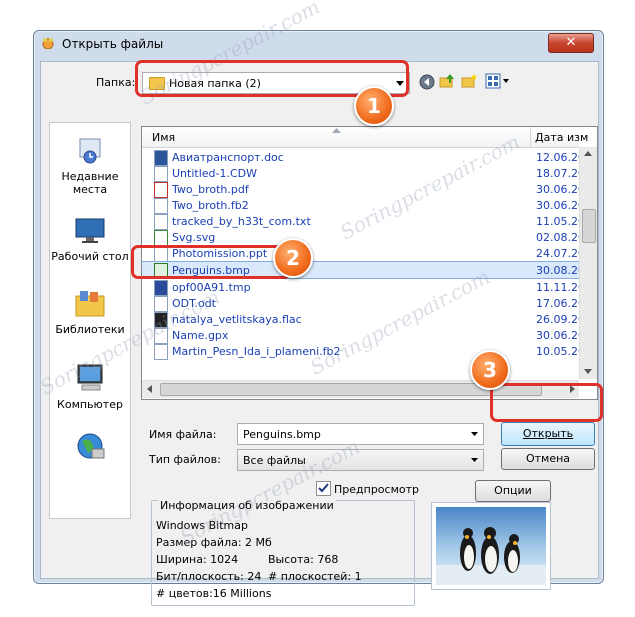 The height and width of the screenshot is (617, 635). I want to click on penguins-preview-image, so click(491, 546).